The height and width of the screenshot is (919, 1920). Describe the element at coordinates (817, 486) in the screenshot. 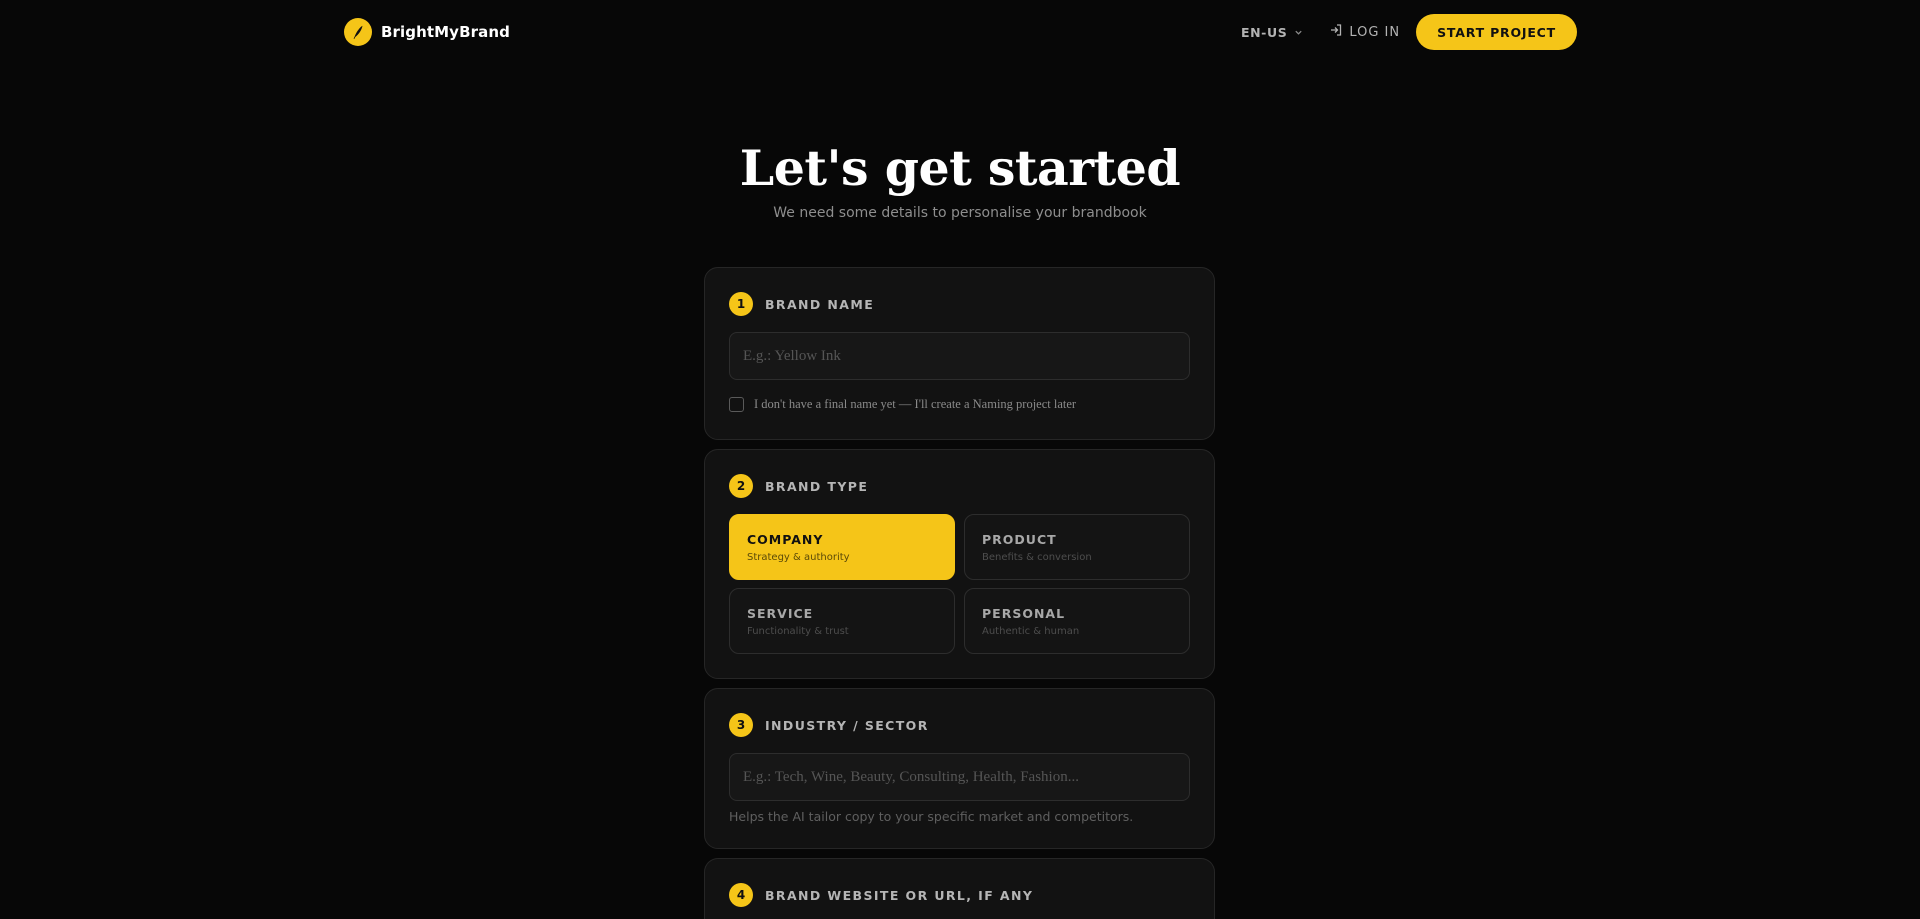

I see `card-title: BRAND TYPE` at that location.